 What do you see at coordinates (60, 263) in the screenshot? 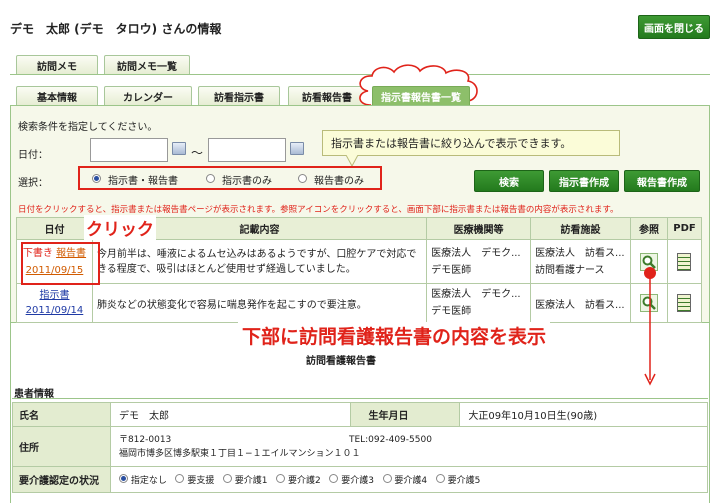
I see `date-cell-highlight` at bounding box center [60, 263].